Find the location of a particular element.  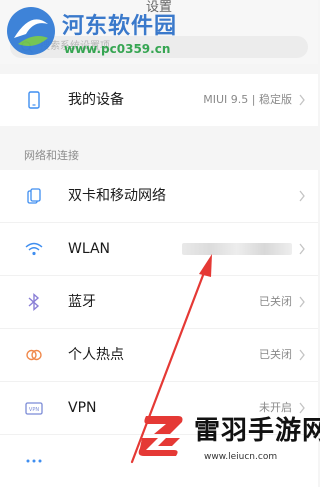

hotspot-icon is located at coordinates (34, 355).